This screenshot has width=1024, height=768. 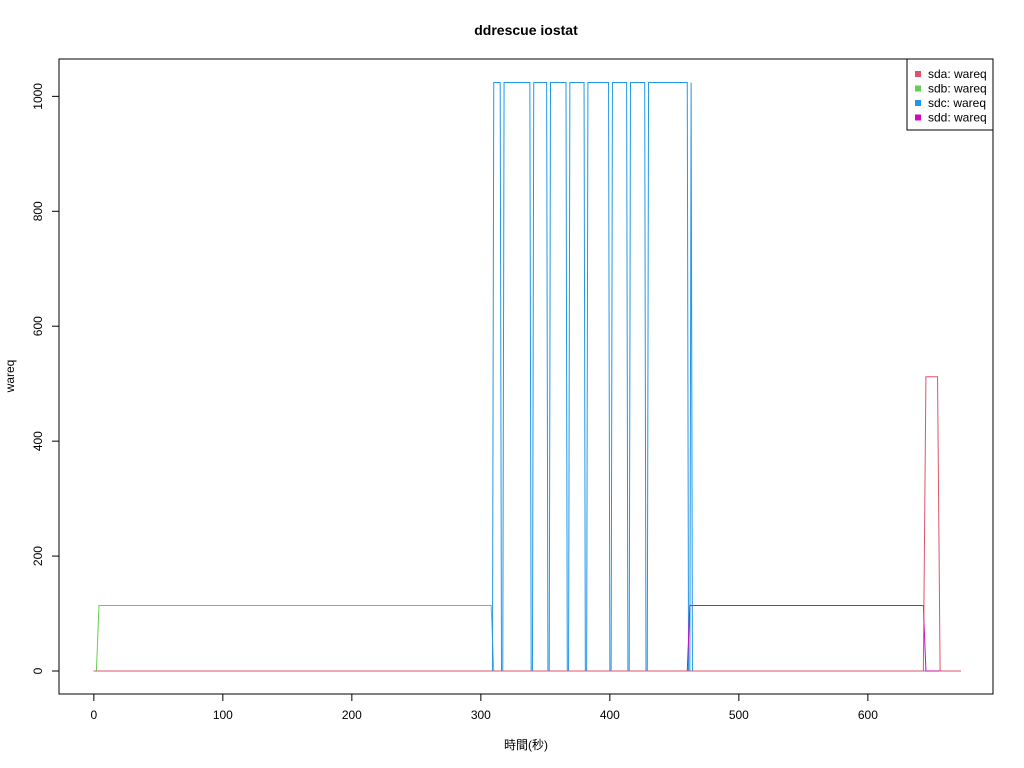 What do you see at coordinates (739, 715) in the screenshot?
I see `x-tick-label: 500` at bounding box center [739, 715].